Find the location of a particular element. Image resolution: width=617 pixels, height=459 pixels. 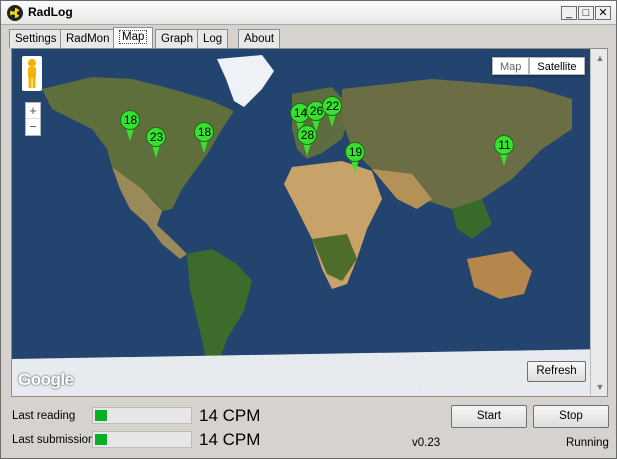

map-marker: 23 is located at coordinates (157, 146).